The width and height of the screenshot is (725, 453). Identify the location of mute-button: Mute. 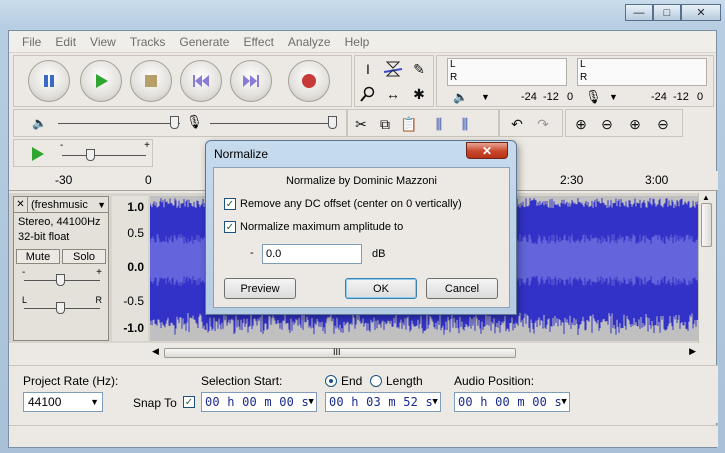
(38, 256).